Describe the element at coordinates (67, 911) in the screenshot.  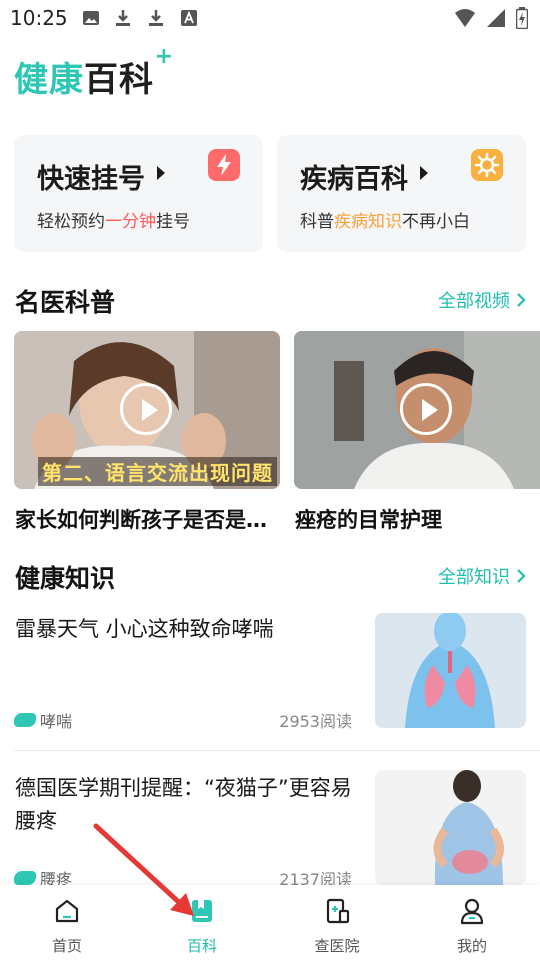
I see `home-icon` at that location.